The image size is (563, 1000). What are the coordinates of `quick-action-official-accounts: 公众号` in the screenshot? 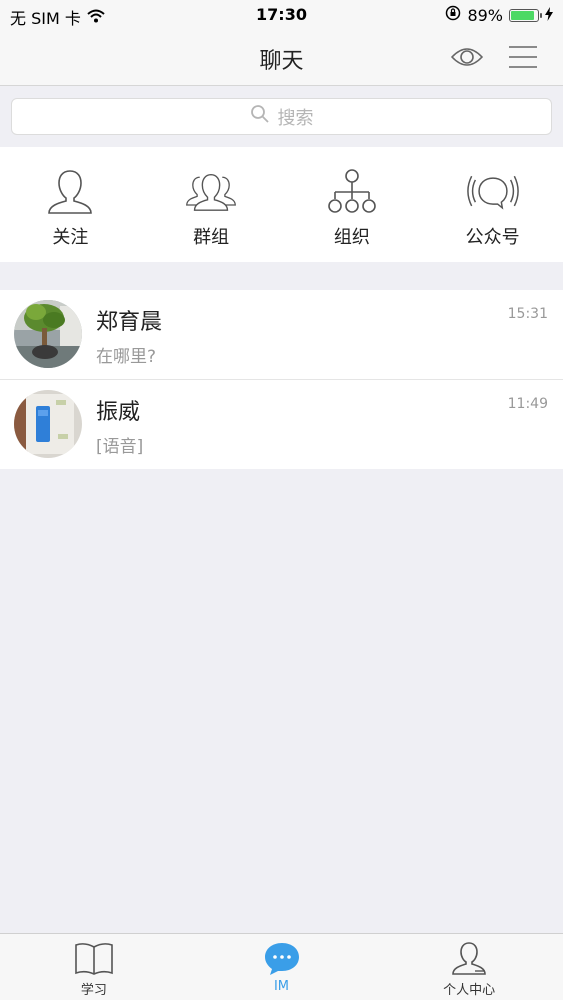 It's located at (492, 204).